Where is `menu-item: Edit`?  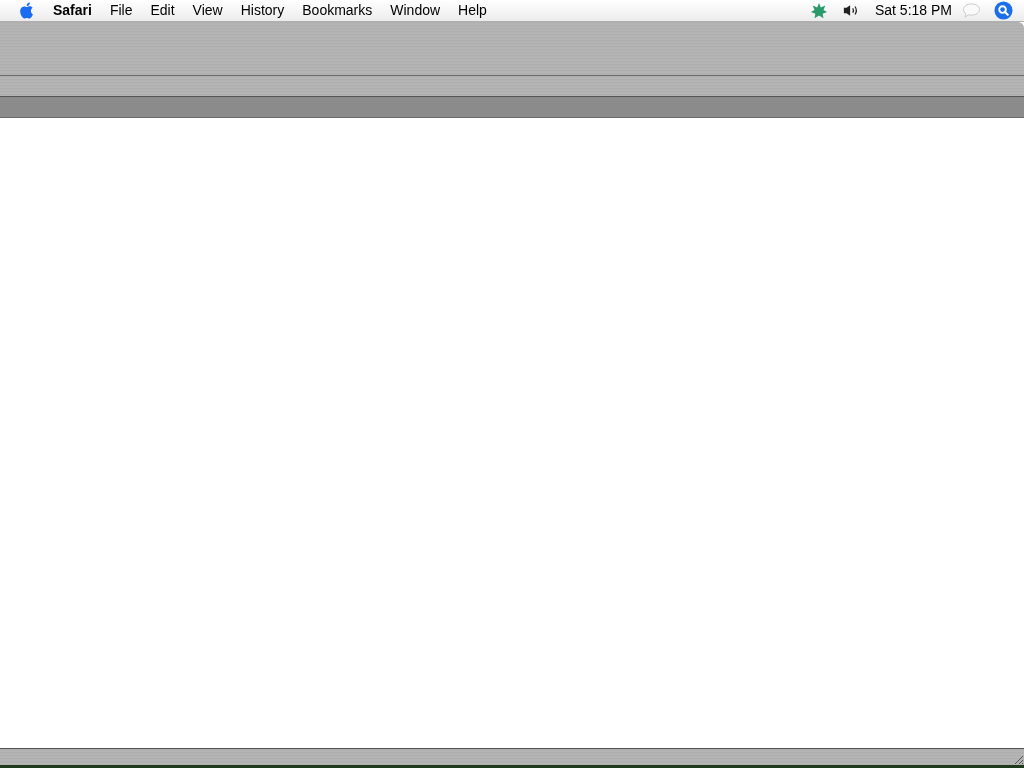 menu-item: Edit is located at coordinates (162, 10).